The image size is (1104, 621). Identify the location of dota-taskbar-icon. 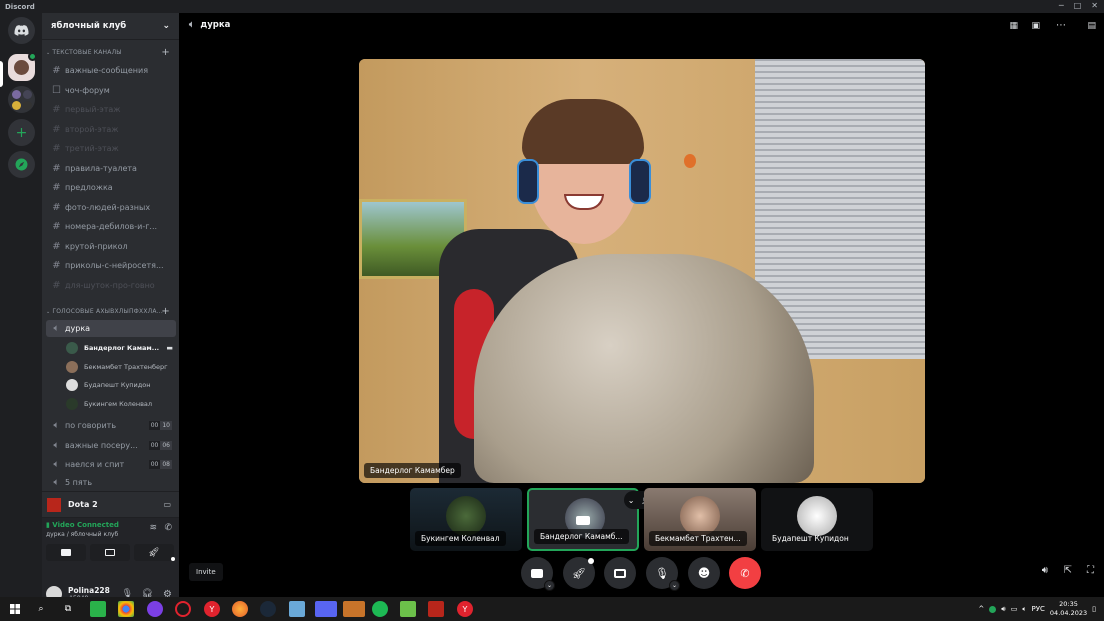
(436, 609).